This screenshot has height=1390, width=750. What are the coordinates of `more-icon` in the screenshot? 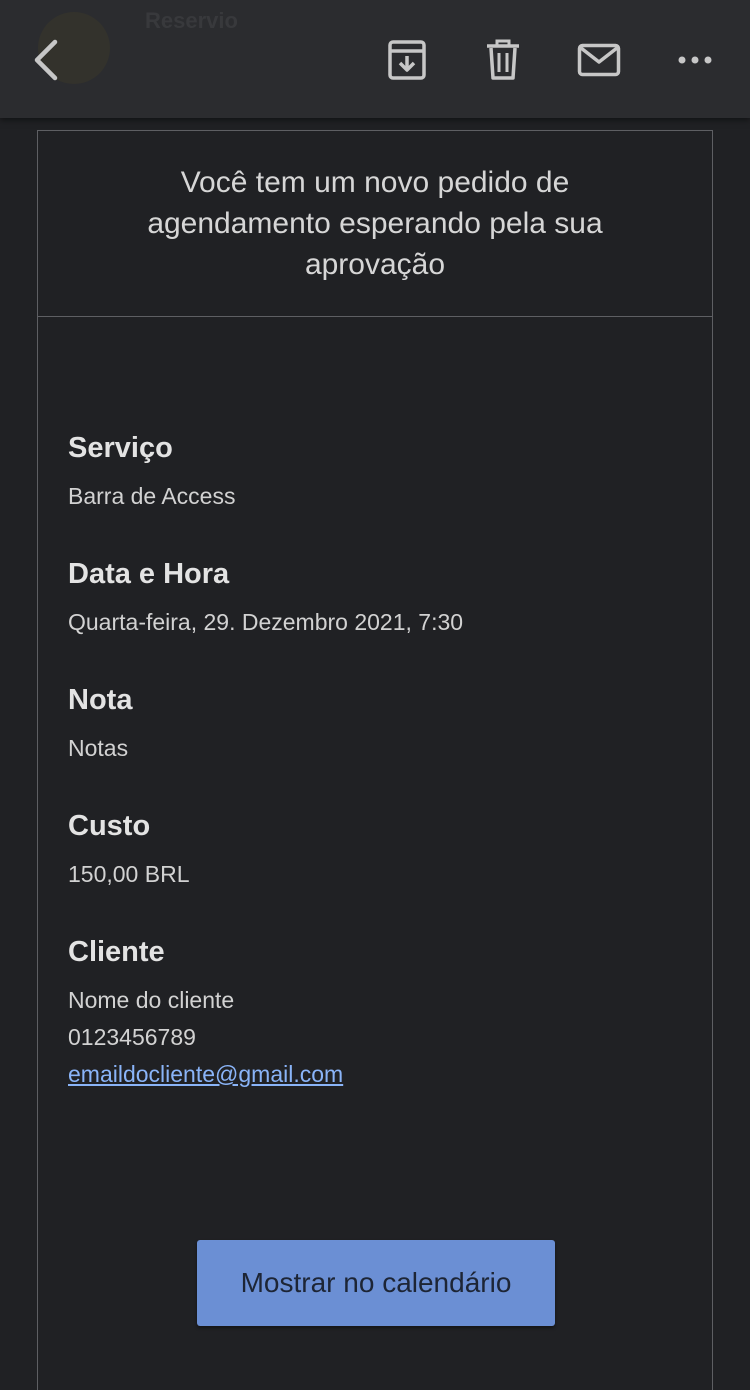 It's located at (695, 60).